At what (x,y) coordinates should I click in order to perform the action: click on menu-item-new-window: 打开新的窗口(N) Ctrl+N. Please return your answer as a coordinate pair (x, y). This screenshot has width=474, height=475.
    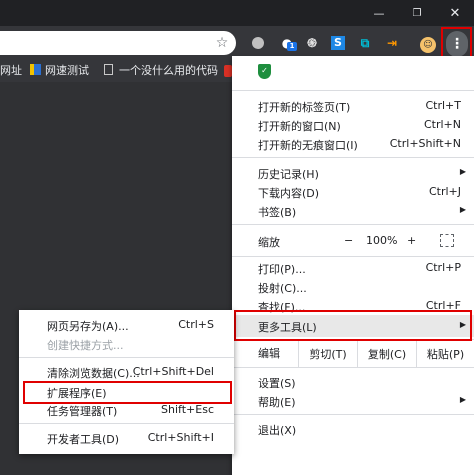
    Looking at the image, I should click on (353, 125).